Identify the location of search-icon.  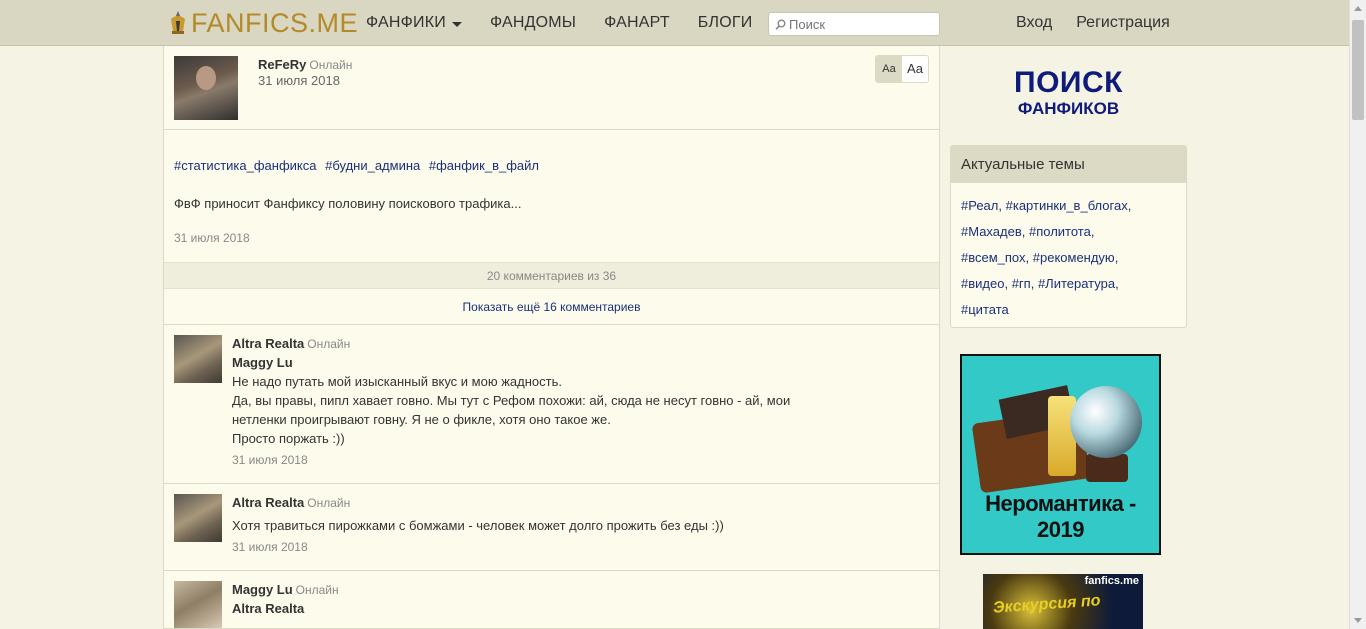
(780, 24).